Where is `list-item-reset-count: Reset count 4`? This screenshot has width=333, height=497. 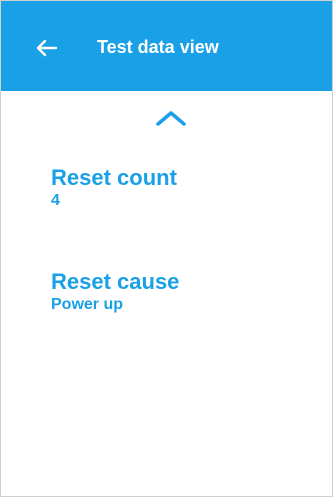 list-item-reset-count: Reset count 4 is located at coordinates (114, 188).